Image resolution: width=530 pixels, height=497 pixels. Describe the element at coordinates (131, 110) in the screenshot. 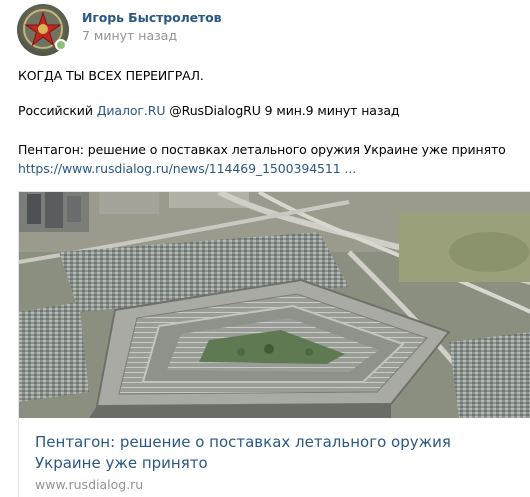

I see `source-link: Диалог.RU` at that location.